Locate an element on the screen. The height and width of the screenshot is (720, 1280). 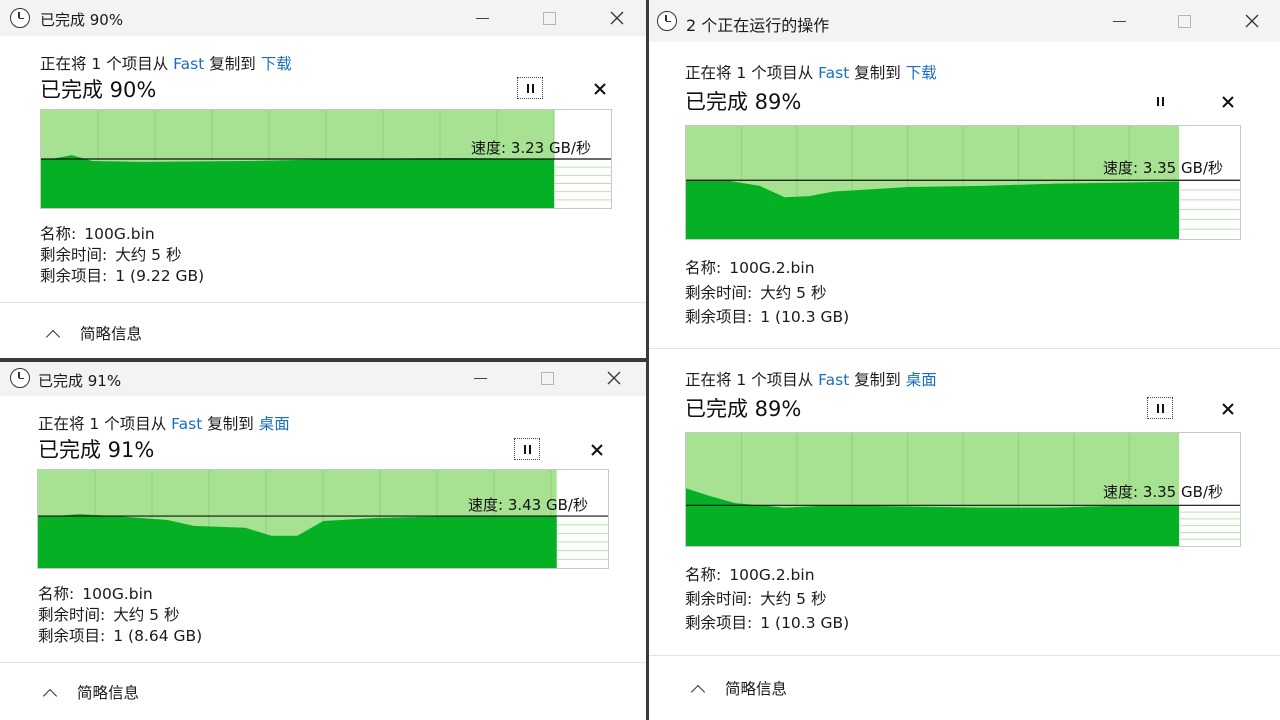
title-bar: 已完成 91% is located at coordinates (323, 379).